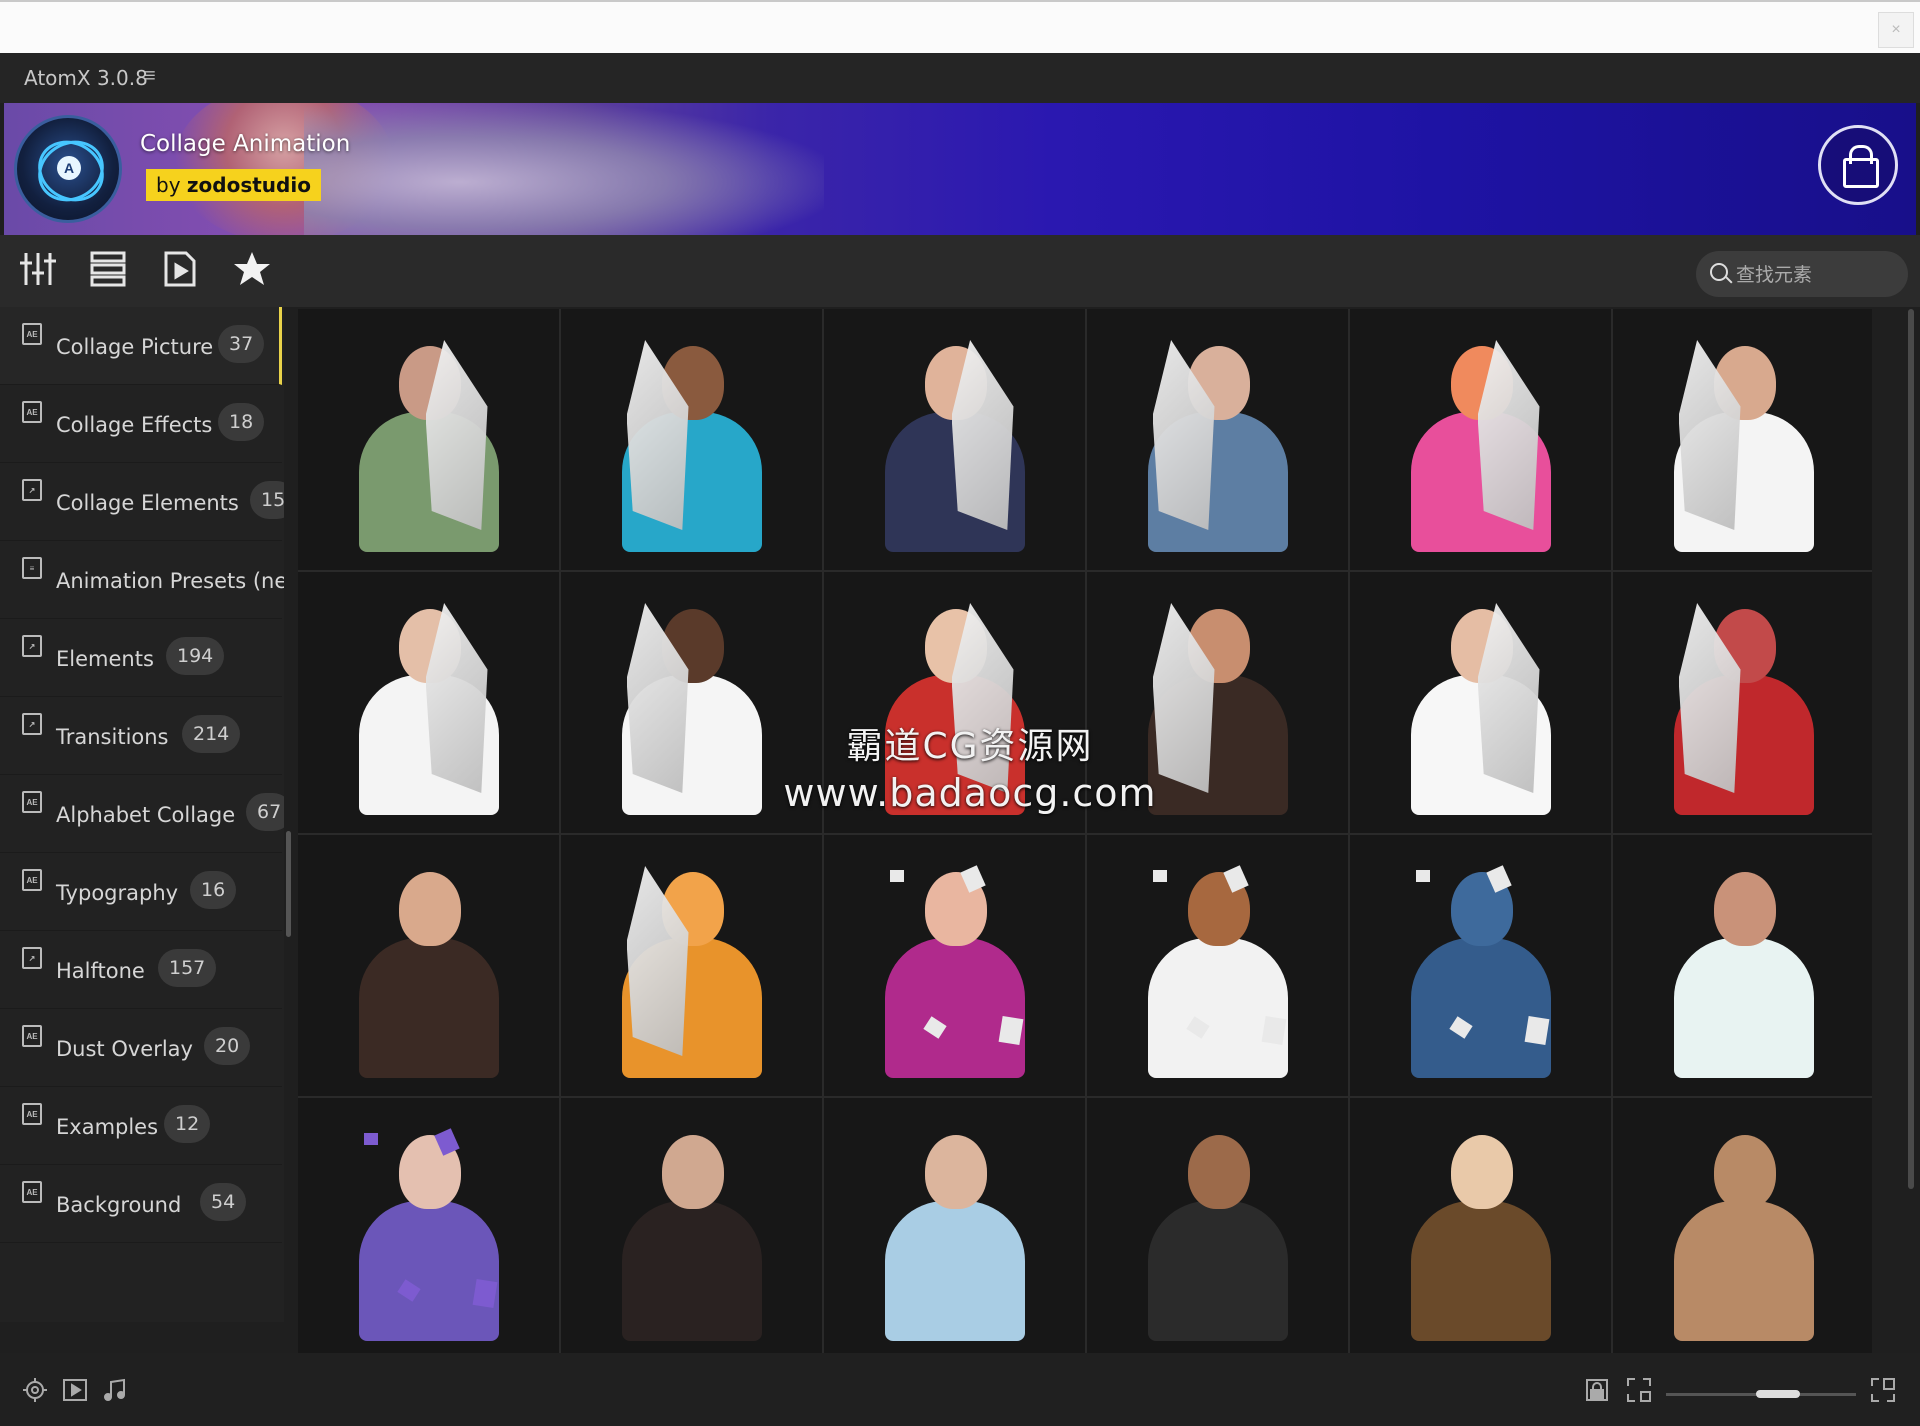  What do you see at coordinates (1719, 272) in the screenshot?
I see `search-icon` at bounding box center [1719, 272].